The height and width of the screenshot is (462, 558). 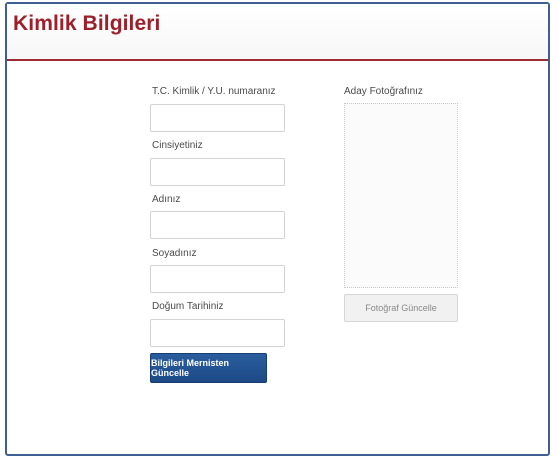 I want to click on page-title: Kimlik Bilgileri, so click(x=87, y=23).